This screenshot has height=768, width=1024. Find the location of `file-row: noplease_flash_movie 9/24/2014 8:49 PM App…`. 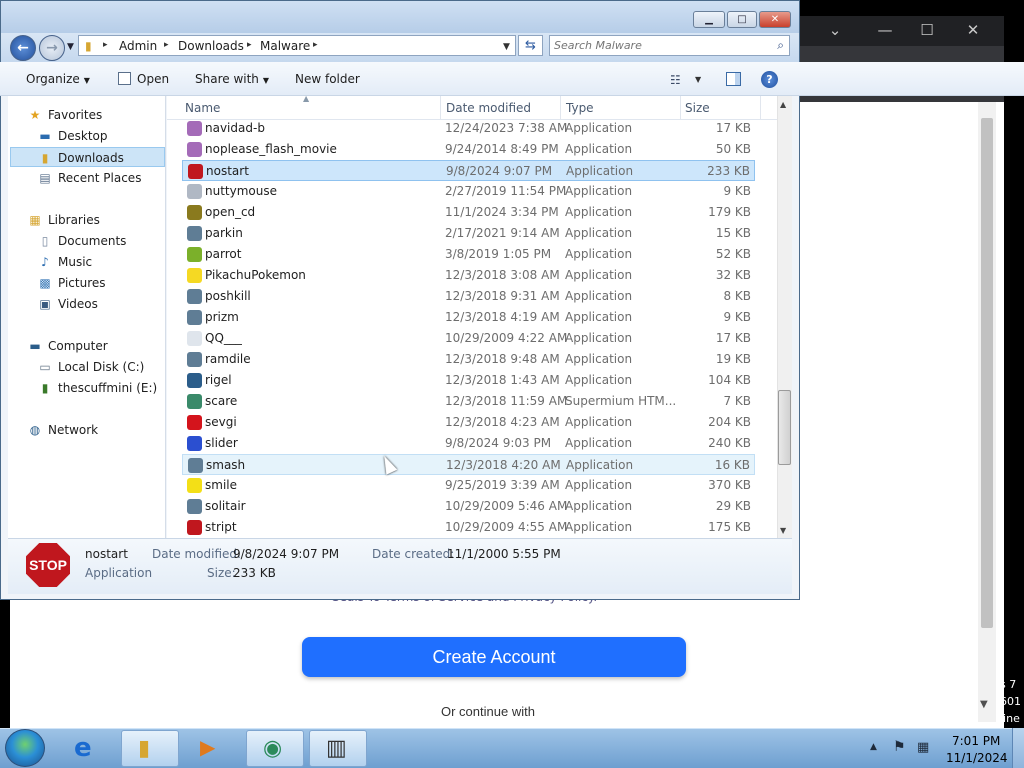

file-row: noplease_flash_movie 9/24/2014 8:49 PM App… is located at coordinates (468, 149).